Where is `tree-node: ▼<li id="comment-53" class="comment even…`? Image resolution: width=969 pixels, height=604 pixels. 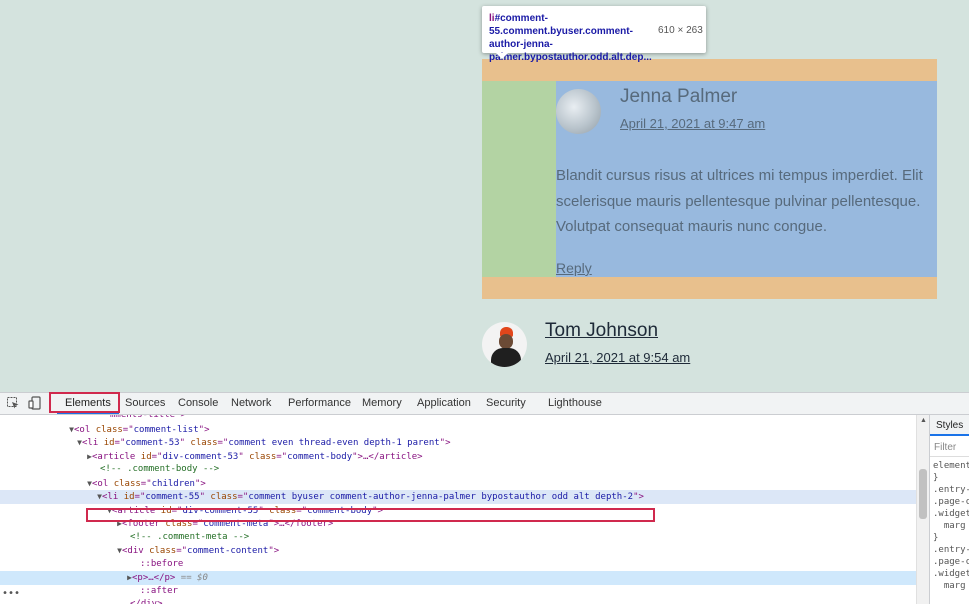
tree-node: ▼<li id="comment-53" class="comment even… is located at coordinates (458, 443).